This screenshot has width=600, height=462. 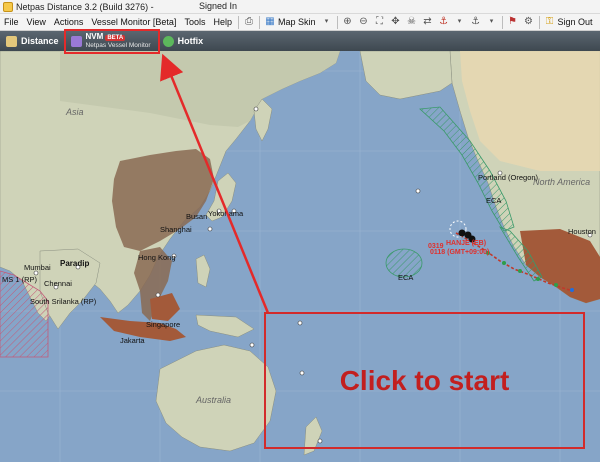 What do you see at coordinates (133, 22) in the screenshot?
I see `menu-vessel-monitor: Vessel Monitor [Beta]` at bounding box center [133, 22].